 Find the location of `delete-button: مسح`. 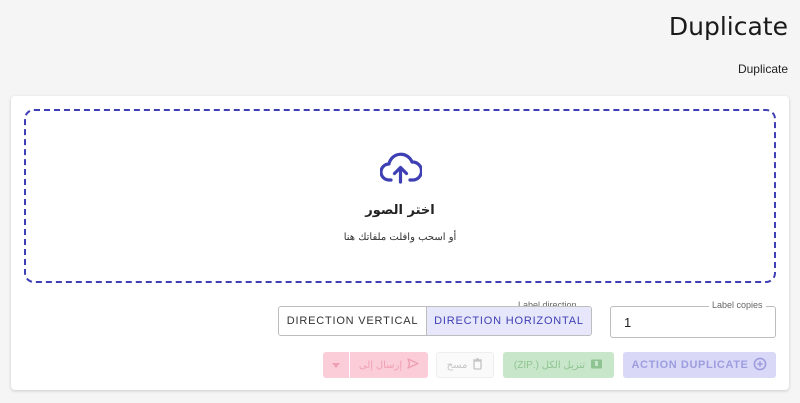

delete-button: مسح is located at coordinates (465, 365).